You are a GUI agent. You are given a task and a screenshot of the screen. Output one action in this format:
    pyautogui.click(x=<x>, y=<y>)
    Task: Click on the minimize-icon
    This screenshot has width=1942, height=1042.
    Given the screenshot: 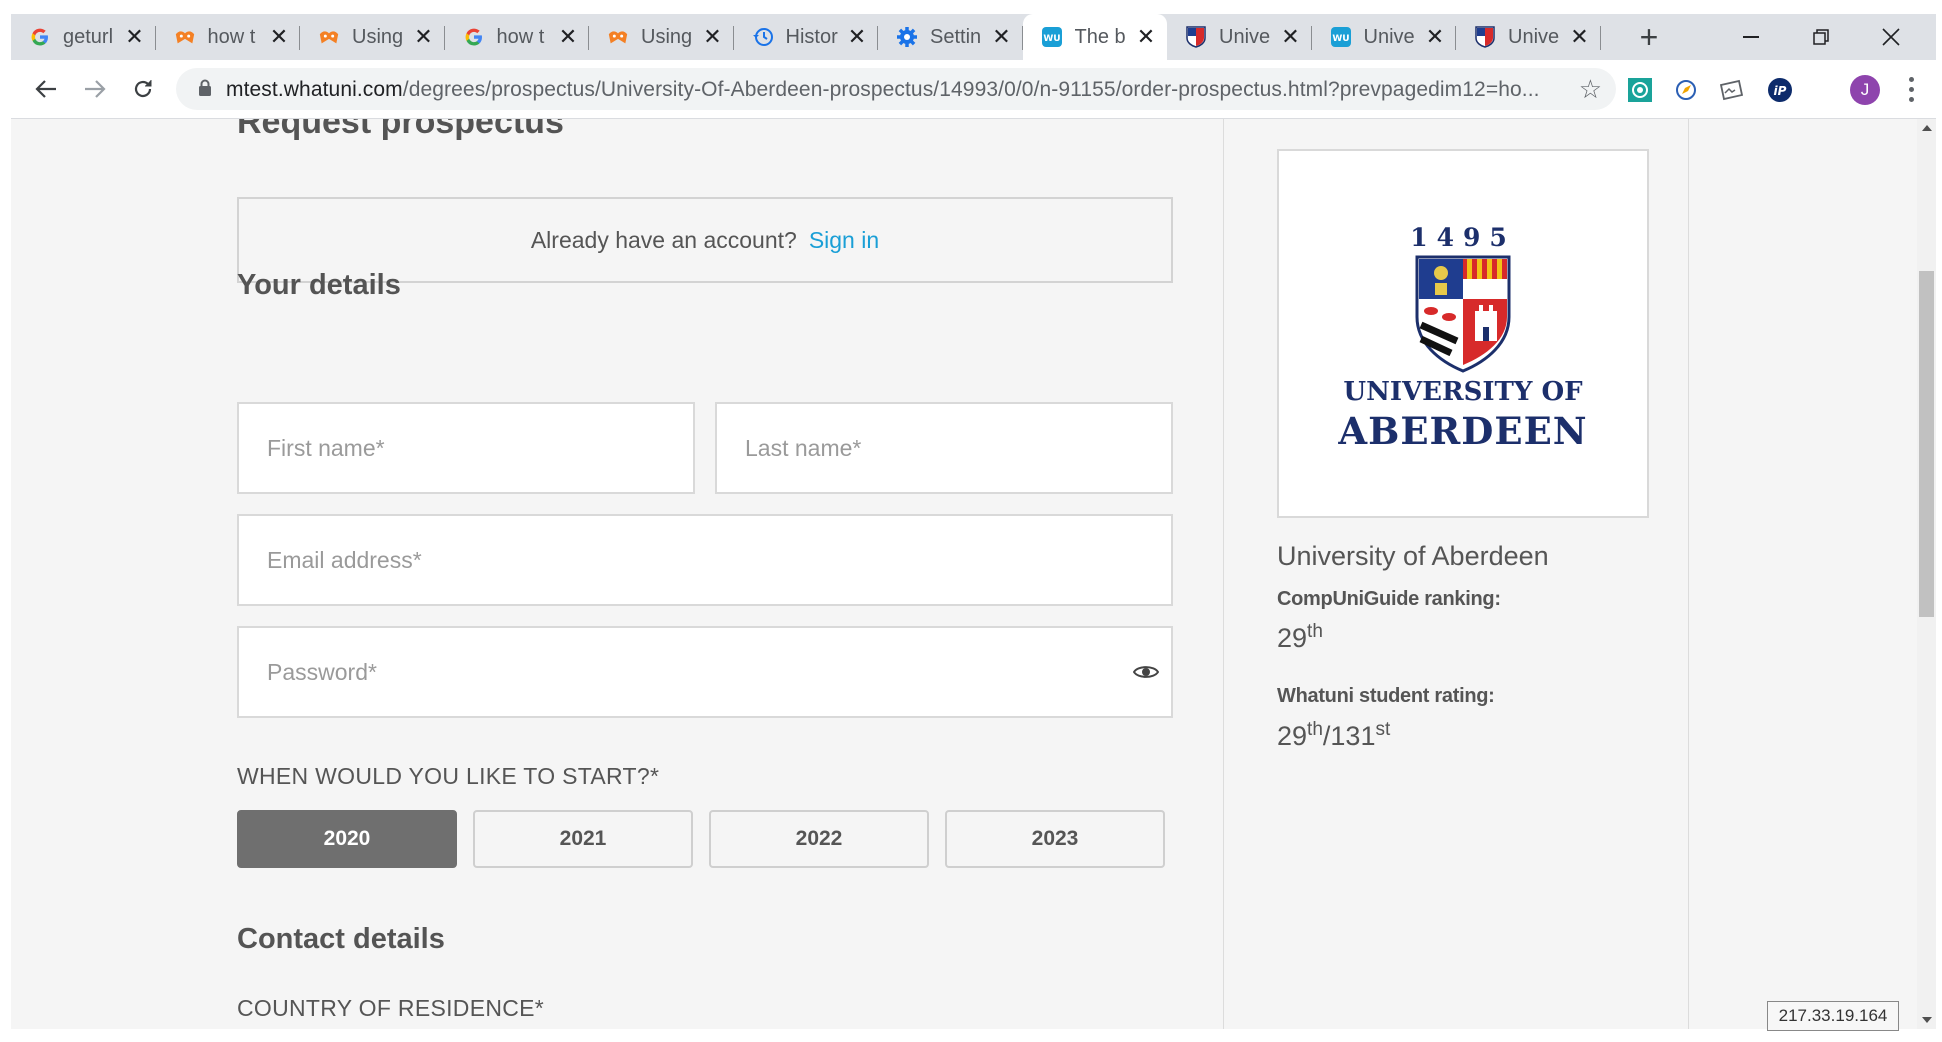 What is the action you would take?
    pyautogui.click(x=1751, y=37)
    